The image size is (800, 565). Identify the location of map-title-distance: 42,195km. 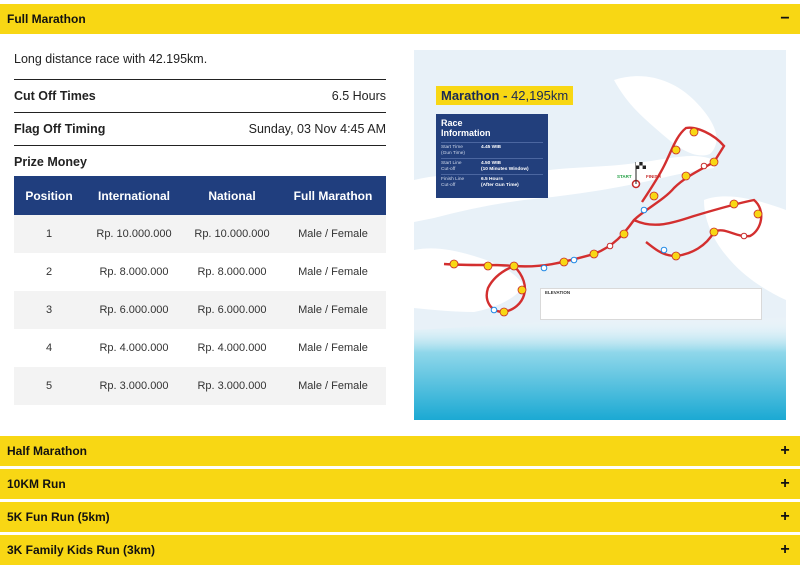
(540, 95).